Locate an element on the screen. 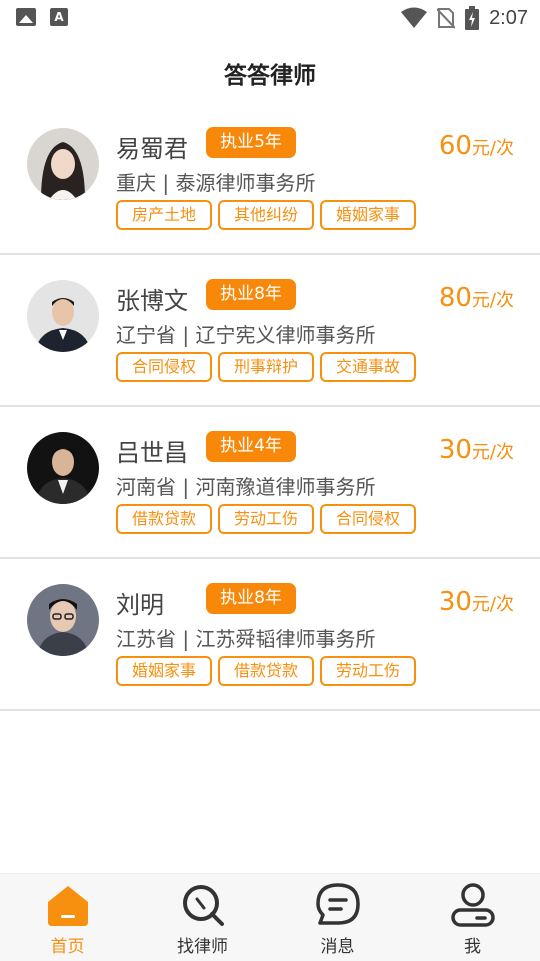 The image size is (540, 961). specialty-tags: 借款贷款 劳动工伤 合同侵权 is located at coordinates (266, 519).